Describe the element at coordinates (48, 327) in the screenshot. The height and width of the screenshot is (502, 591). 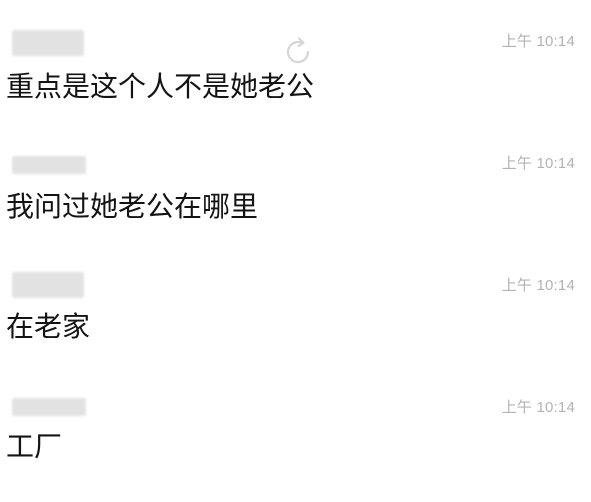
I see `message-text: 在老家` at that location.